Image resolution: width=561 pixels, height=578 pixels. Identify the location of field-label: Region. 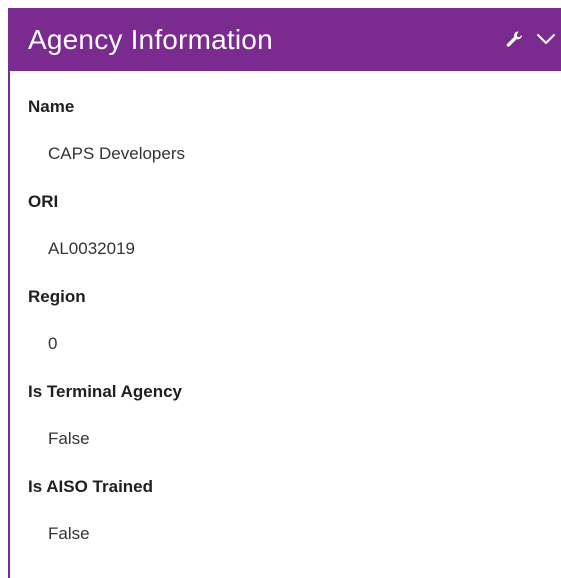
(57, 296).